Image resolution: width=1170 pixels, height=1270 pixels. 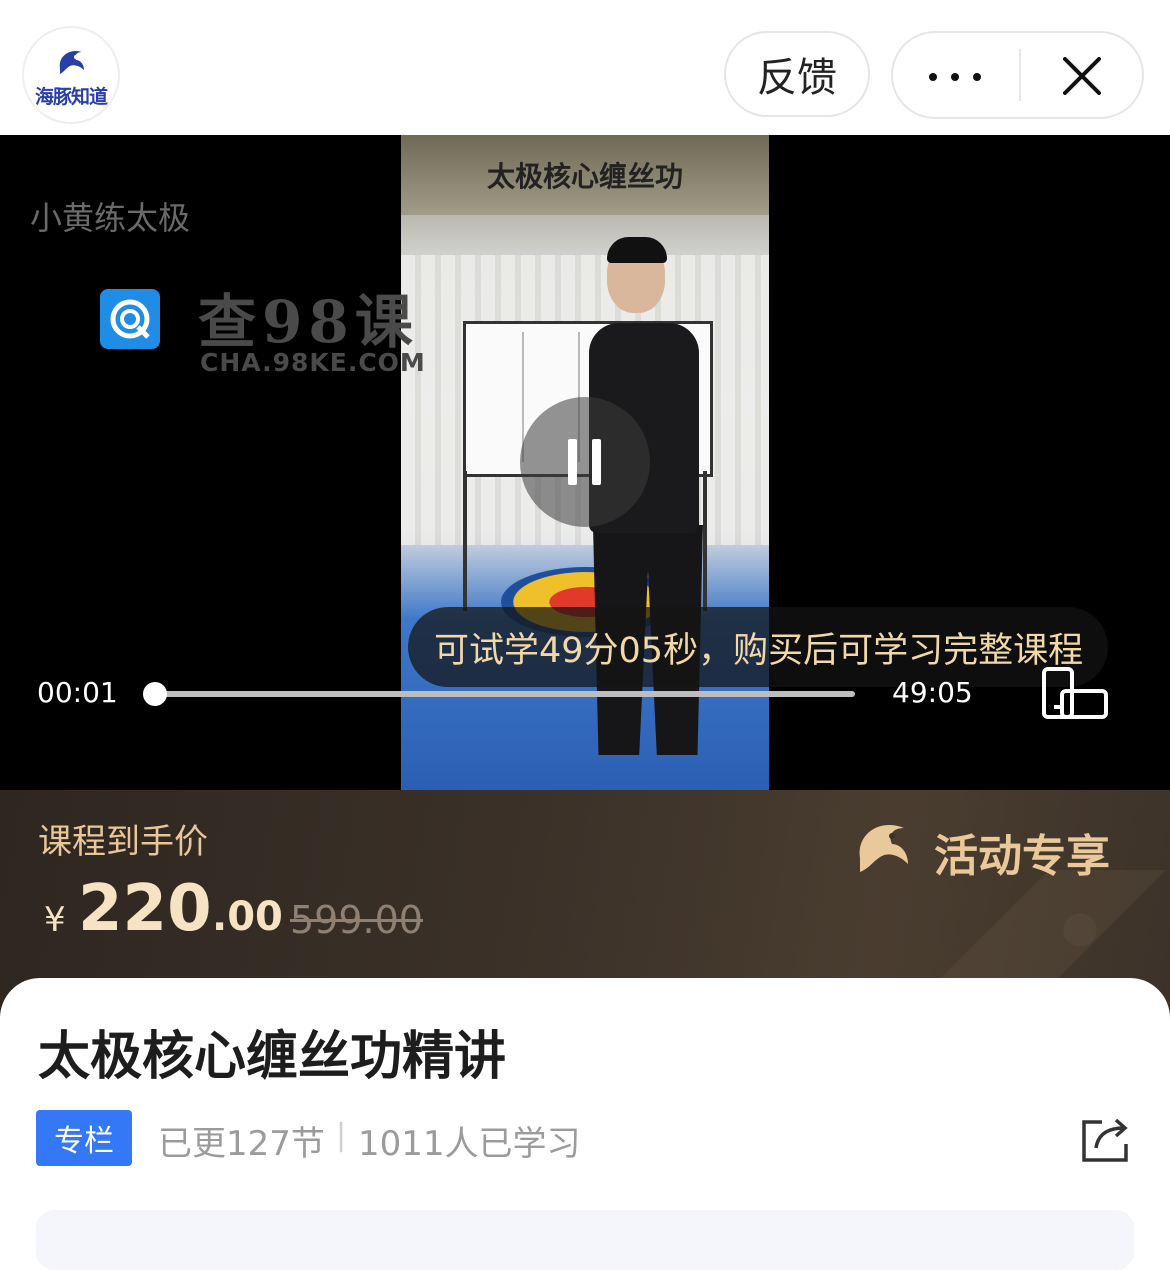 I want to click on progress-knob, so click(x=155, y=694).